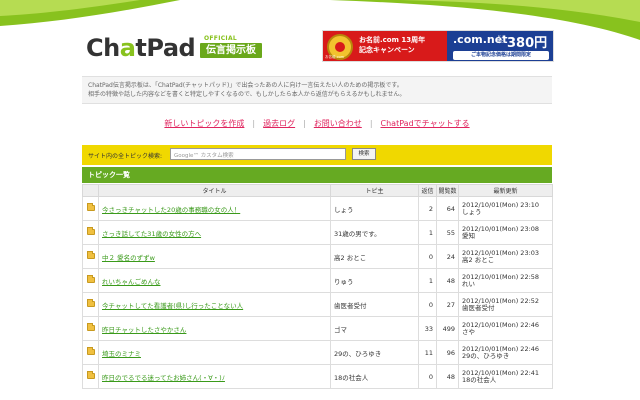 This screenshot has width=640, height=400. Describe the element at coordinates (127, 258) in the screenshot. I see `topic-title-link: 中２ 愛名のずずw` at that location.